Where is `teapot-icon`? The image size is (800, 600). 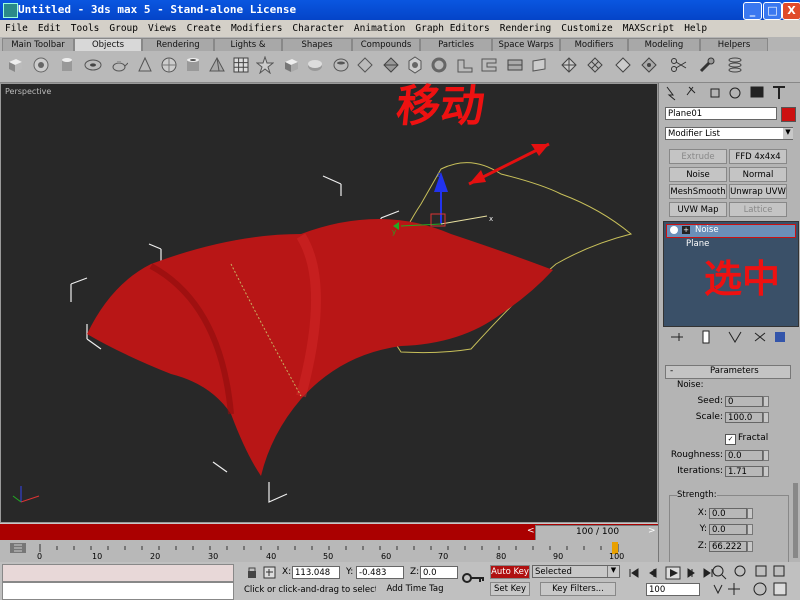 teapot-icon is located at coordinates (119, 65).